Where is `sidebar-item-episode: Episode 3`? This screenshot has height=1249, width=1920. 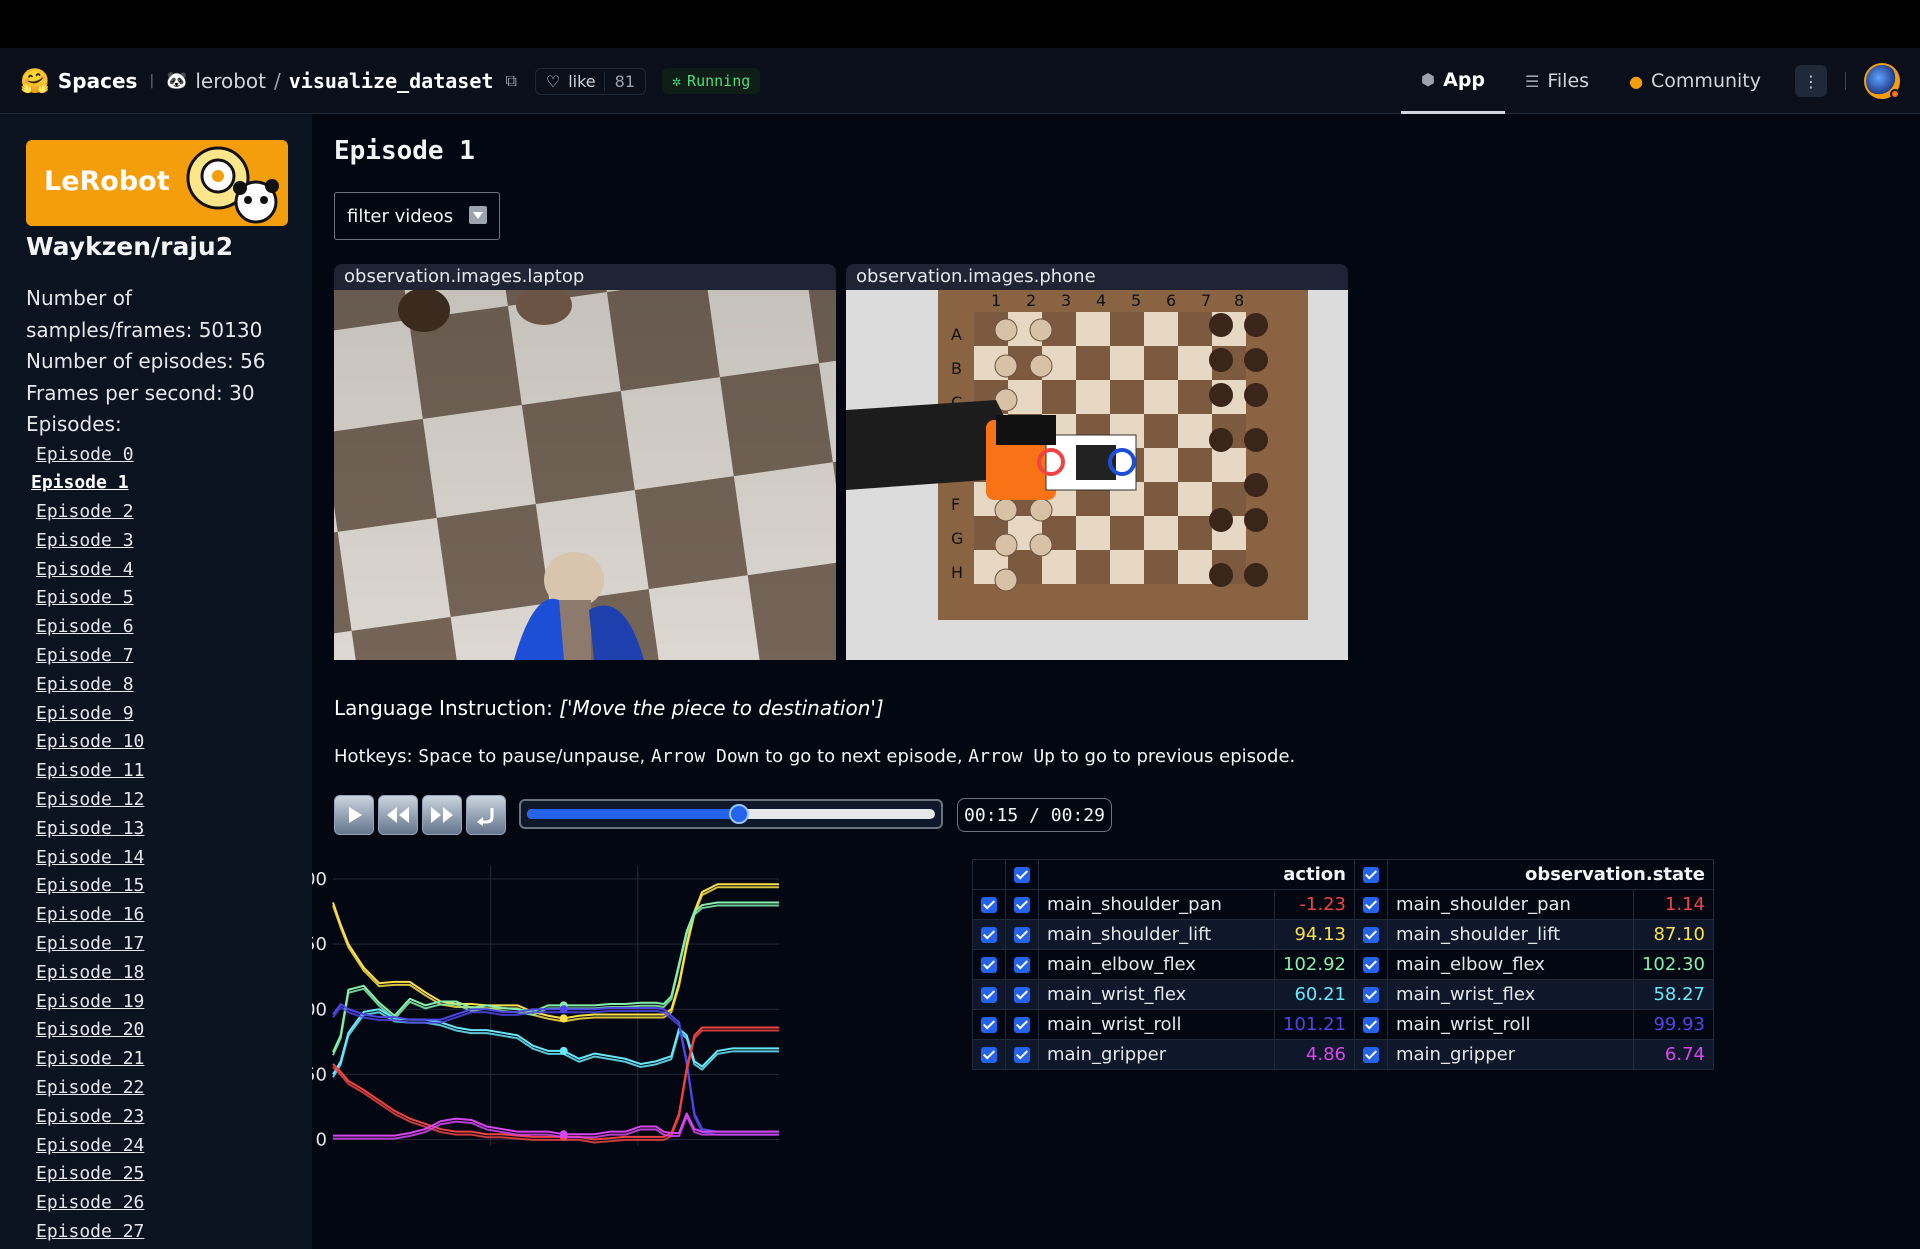 sidebar-item-episode: Episode 3 is located at coordinates (169, 541).